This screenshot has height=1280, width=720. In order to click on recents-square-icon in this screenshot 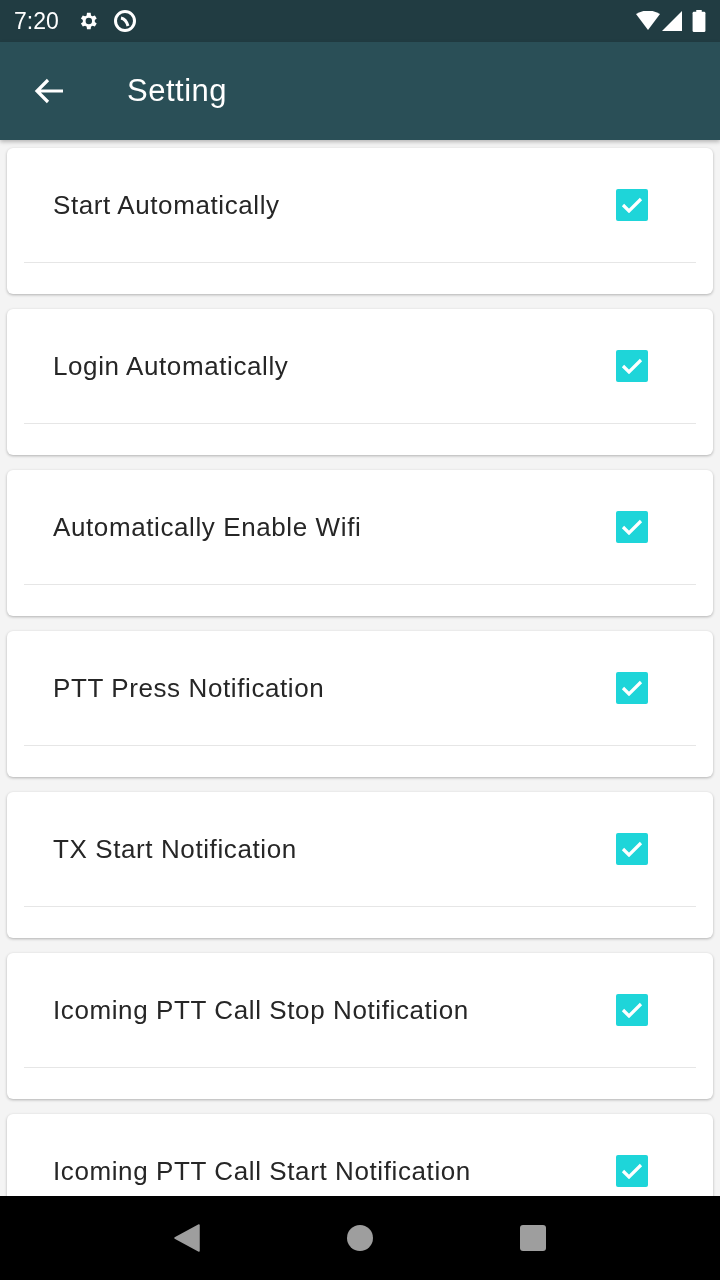, I will do `click(533, 1238)`.